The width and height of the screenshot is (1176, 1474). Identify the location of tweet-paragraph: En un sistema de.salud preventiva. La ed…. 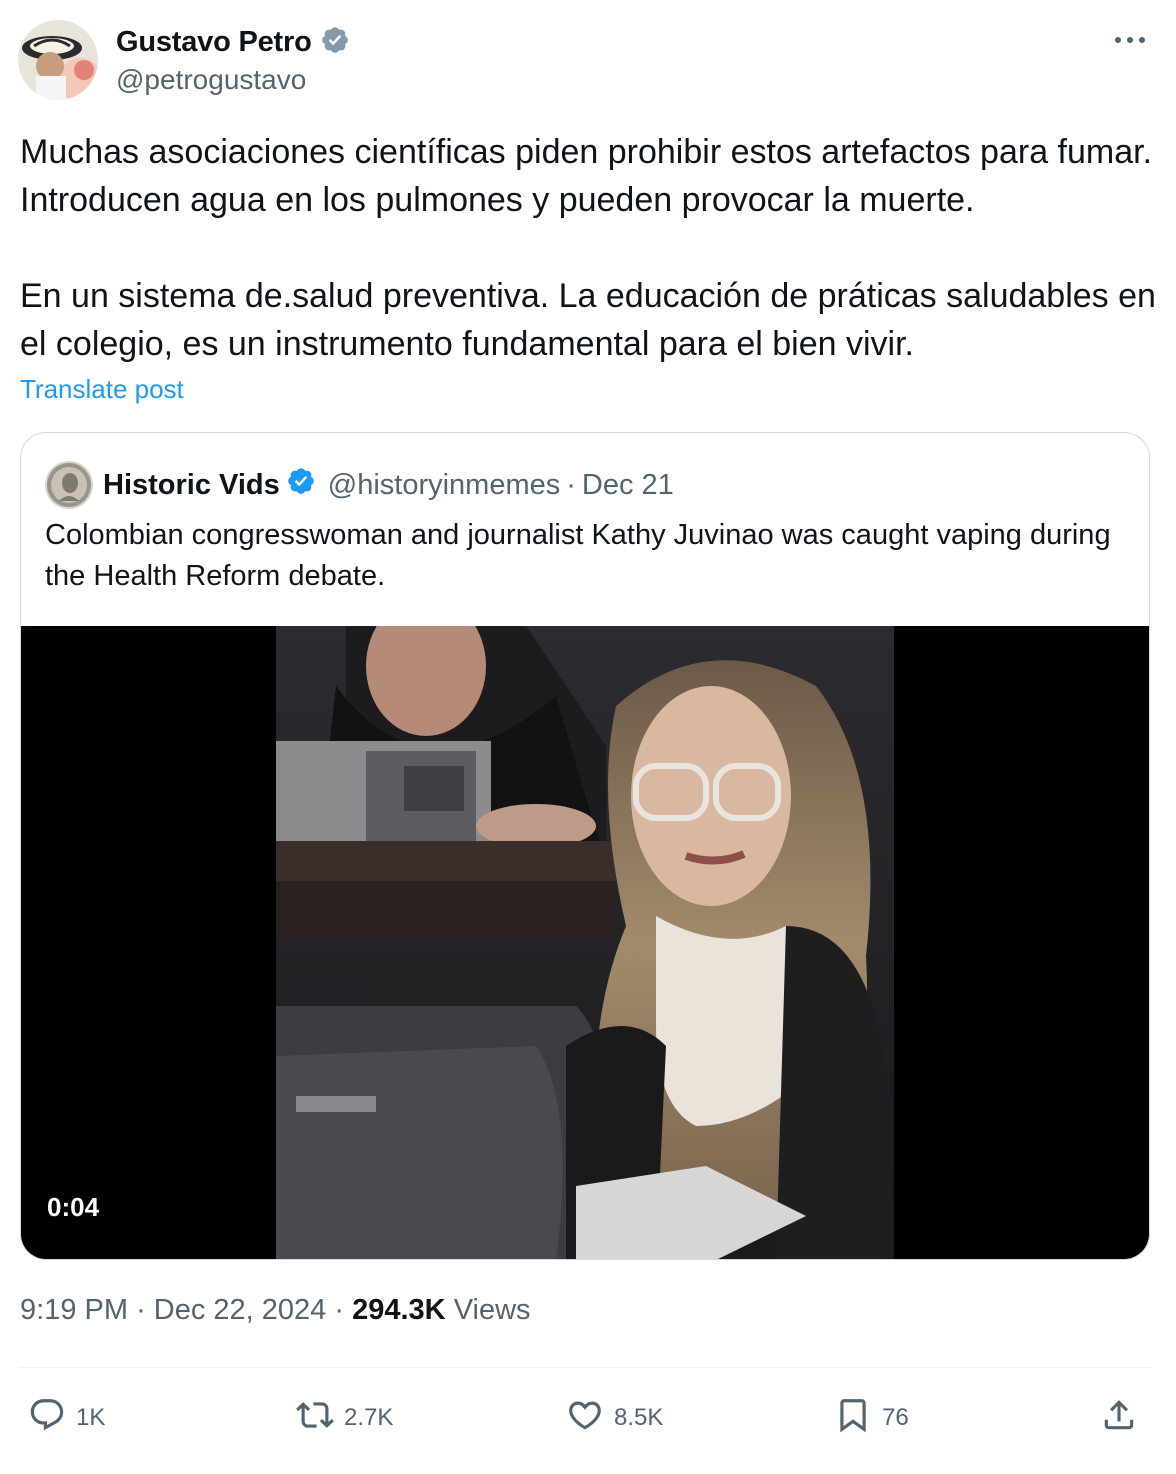
(588, 320).